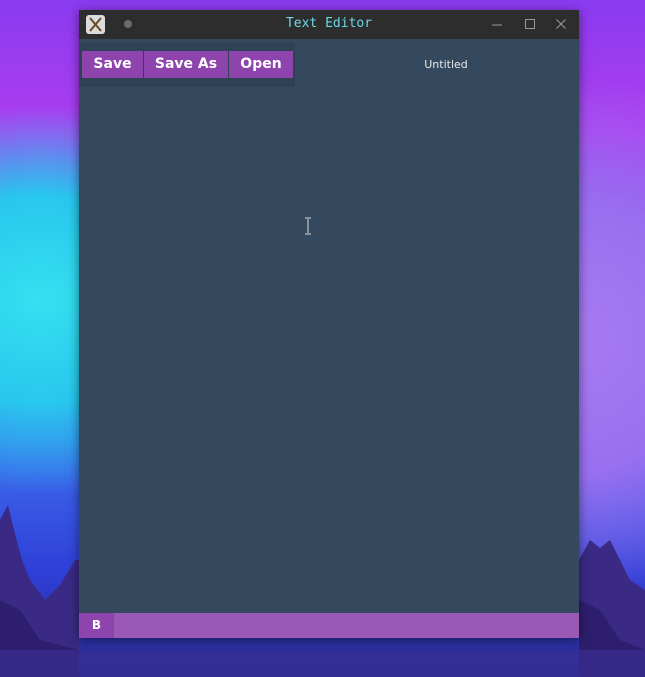 The image size is (645, 677). Describe the element at coordinates (261, 64) in the screenshot. I see `open-button: Open` at that location.